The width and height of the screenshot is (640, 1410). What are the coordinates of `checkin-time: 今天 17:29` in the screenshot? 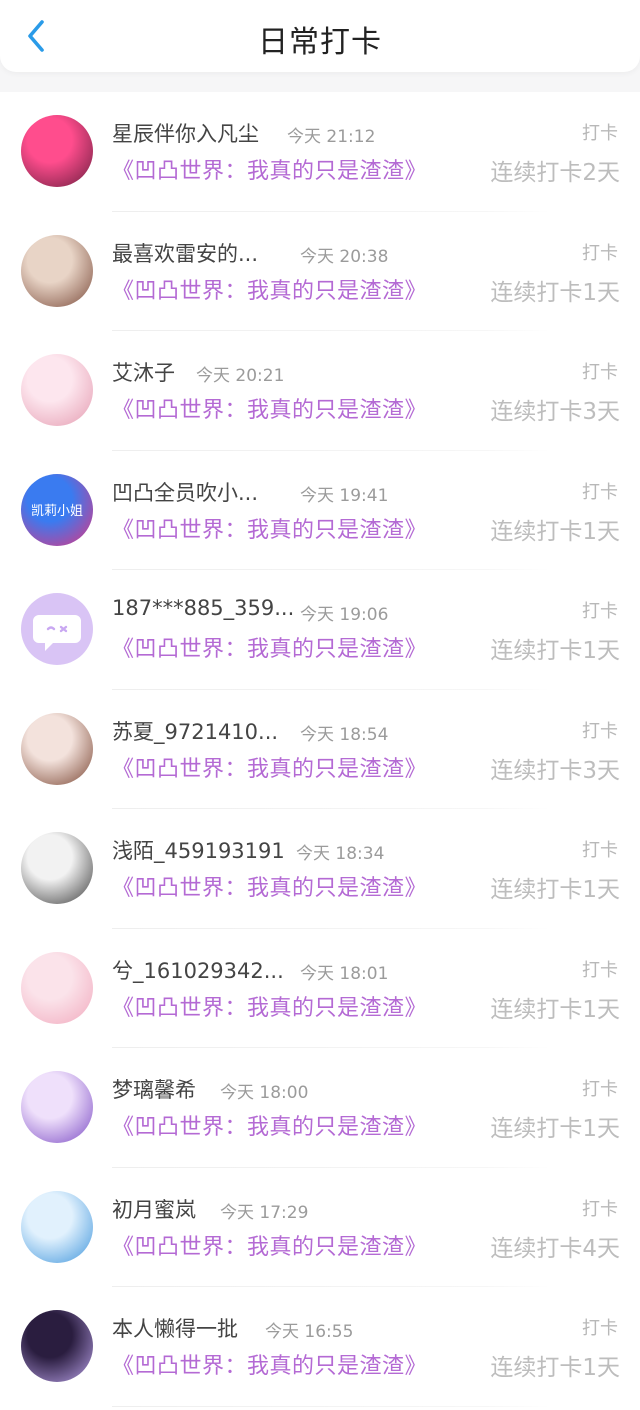 It's located at (264, 1212).